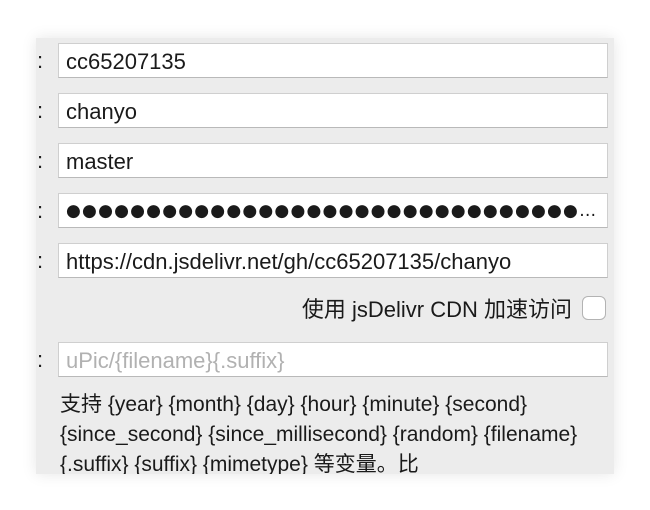 The height and width of the screenshot is (510, 650). Describe the element at coordinates (40, 110) in the screenshot. I see `repo-label-colon: :` at that location.